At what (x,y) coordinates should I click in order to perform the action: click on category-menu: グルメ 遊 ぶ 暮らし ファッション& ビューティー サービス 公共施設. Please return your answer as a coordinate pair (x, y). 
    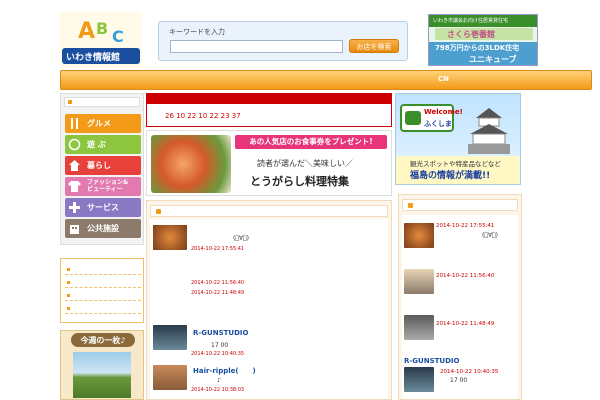
    Looking at the image, I should click on (102, 169).